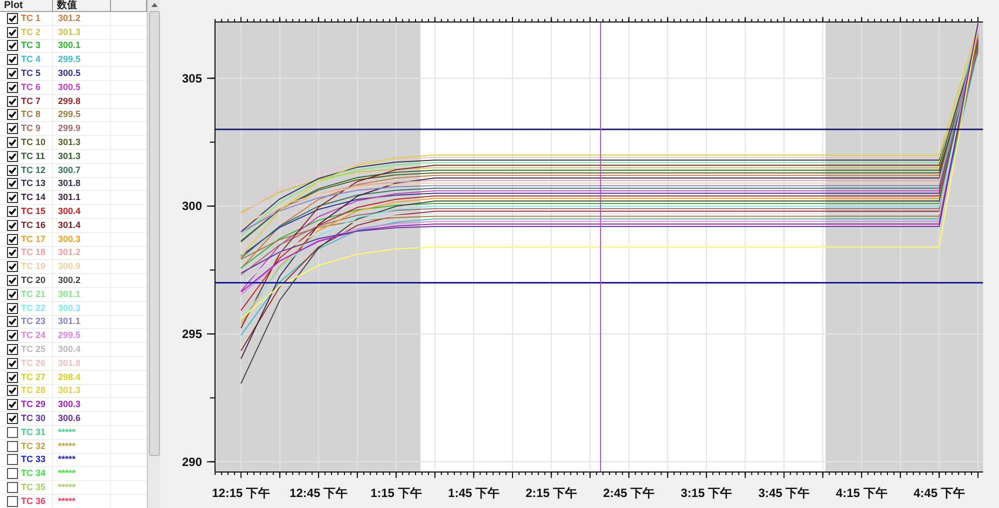  I want to click on y-tick-label: 290, so click(192, 461).